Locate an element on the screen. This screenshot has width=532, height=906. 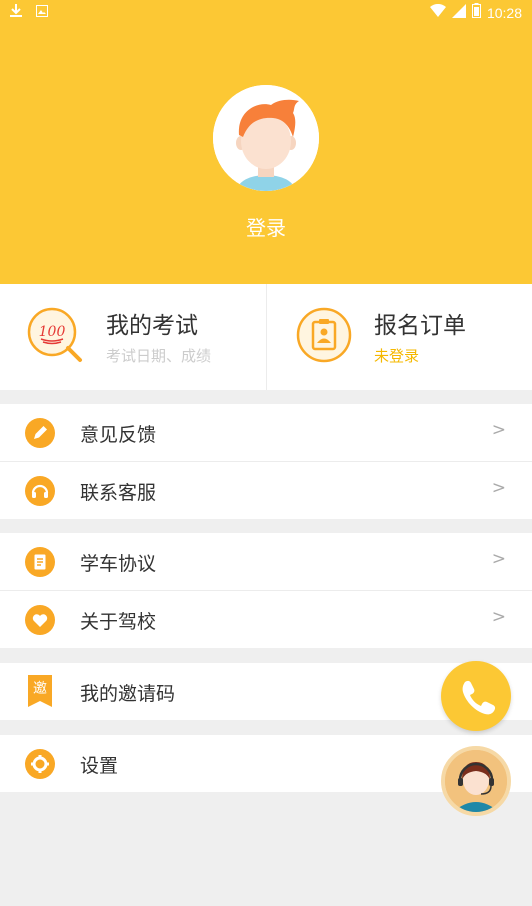
battery-icon is located at coordinates (476, 12).